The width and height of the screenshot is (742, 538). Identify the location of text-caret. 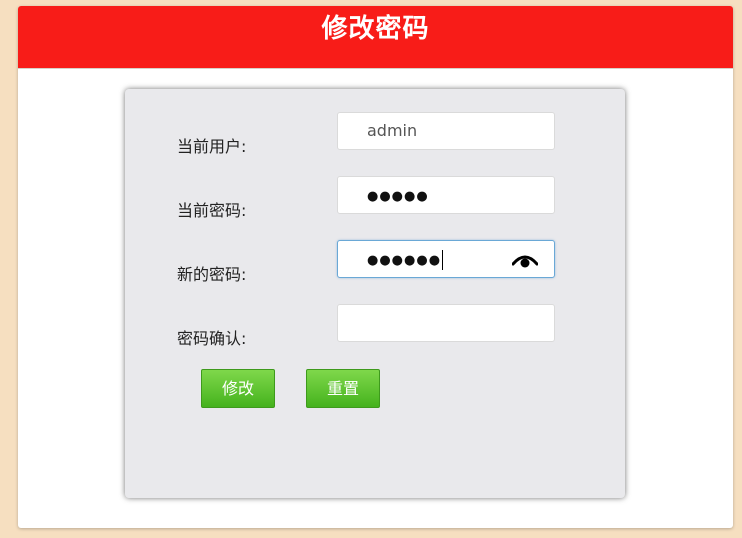
(443, 259).